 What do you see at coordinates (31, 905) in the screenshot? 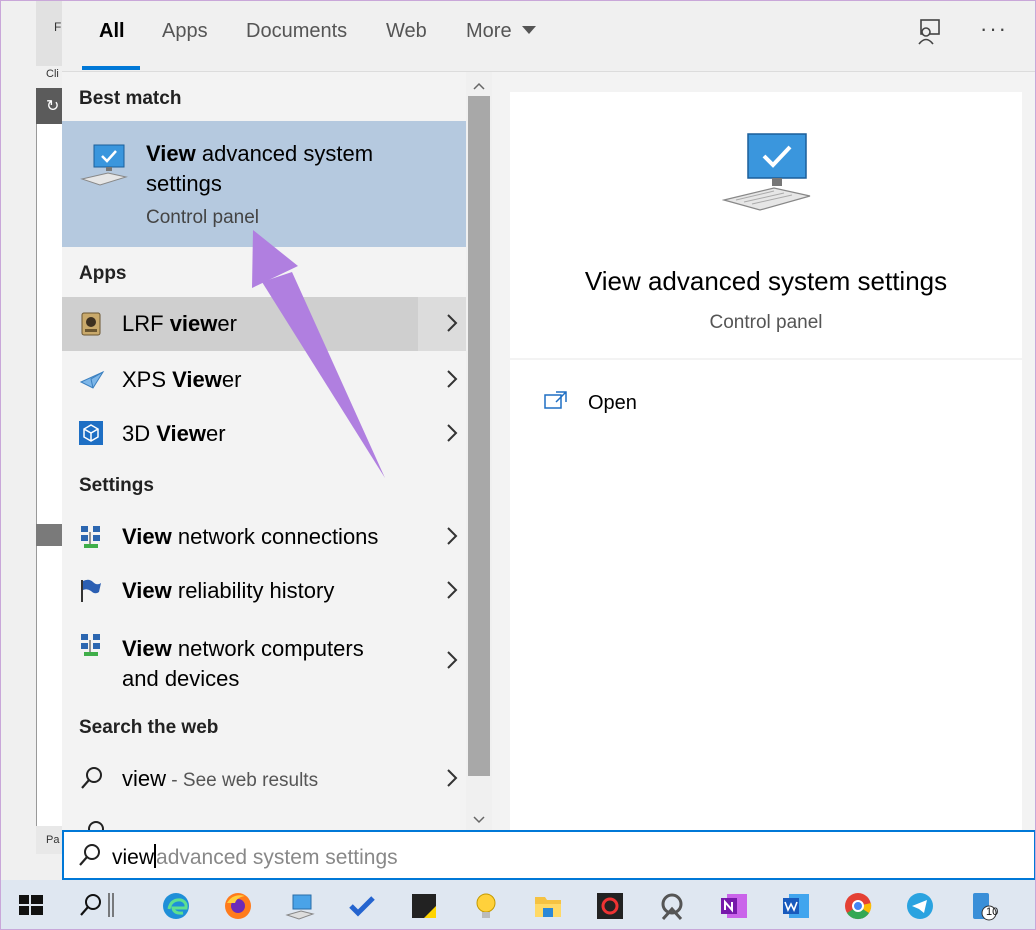
I see `windows-start-icon` at bounding box center [31, 905].